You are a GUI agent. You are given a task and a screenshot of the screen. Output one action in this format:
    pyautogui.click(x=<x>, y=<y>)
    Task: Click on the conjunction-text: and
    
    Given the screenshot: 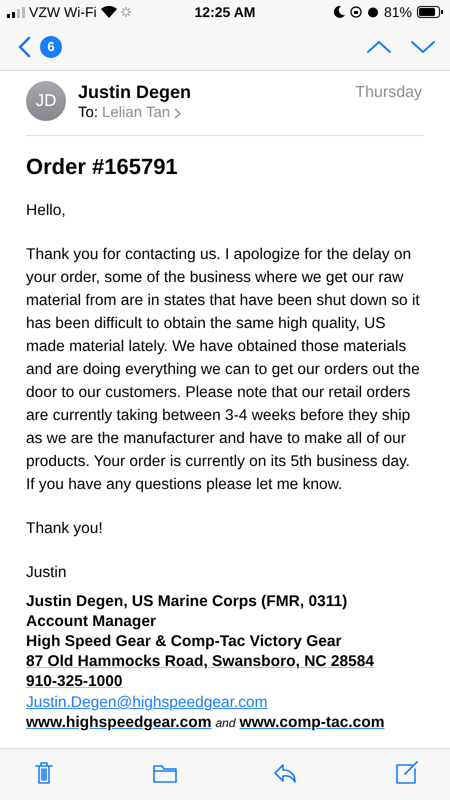 What is the action you would take?
    pyautogui.click(x=225, y=723)
    